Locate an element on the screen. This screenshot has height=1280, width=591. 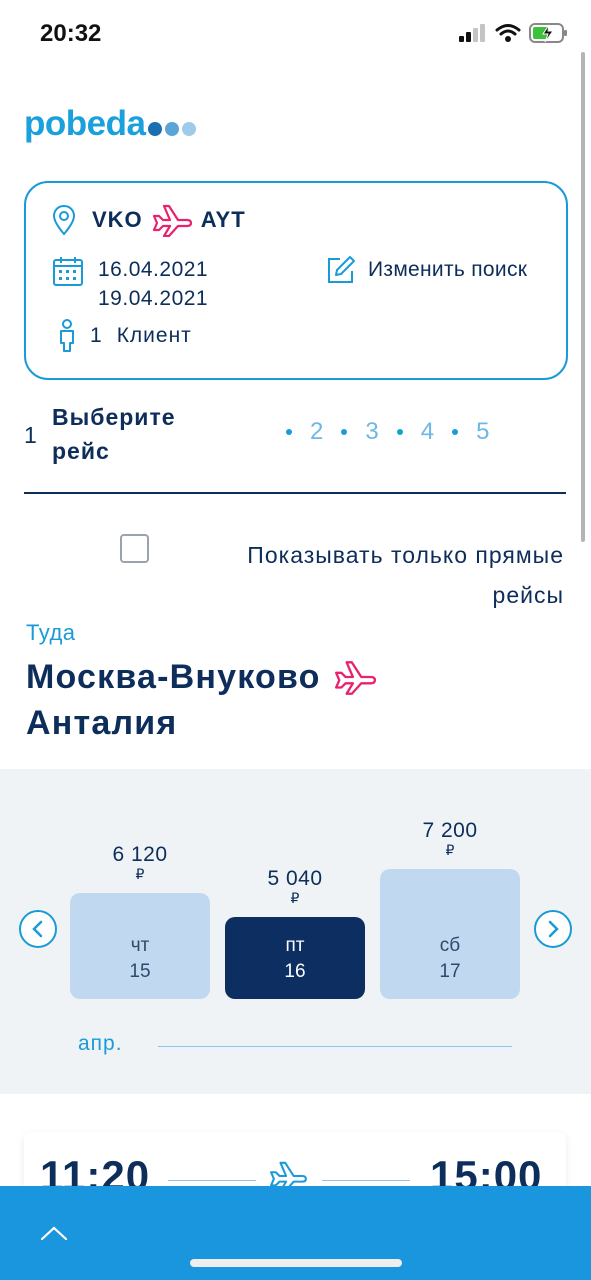
dates-text: 16.04.2021 19.04.2021 is located at coordinates (153, 284).